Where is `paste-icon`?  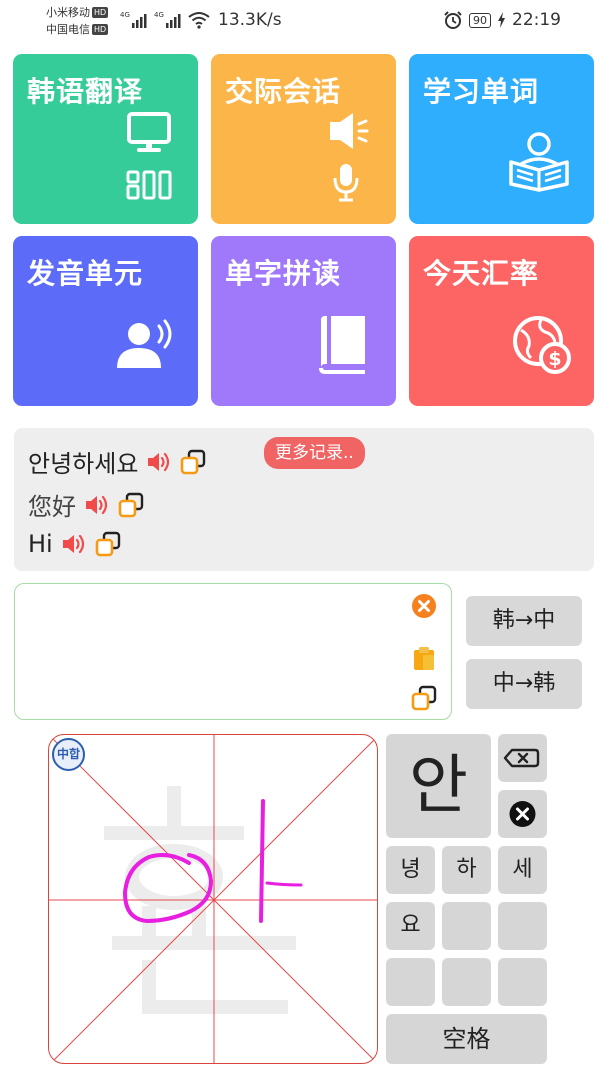 paste-icon is located at coordinates (424, 658).